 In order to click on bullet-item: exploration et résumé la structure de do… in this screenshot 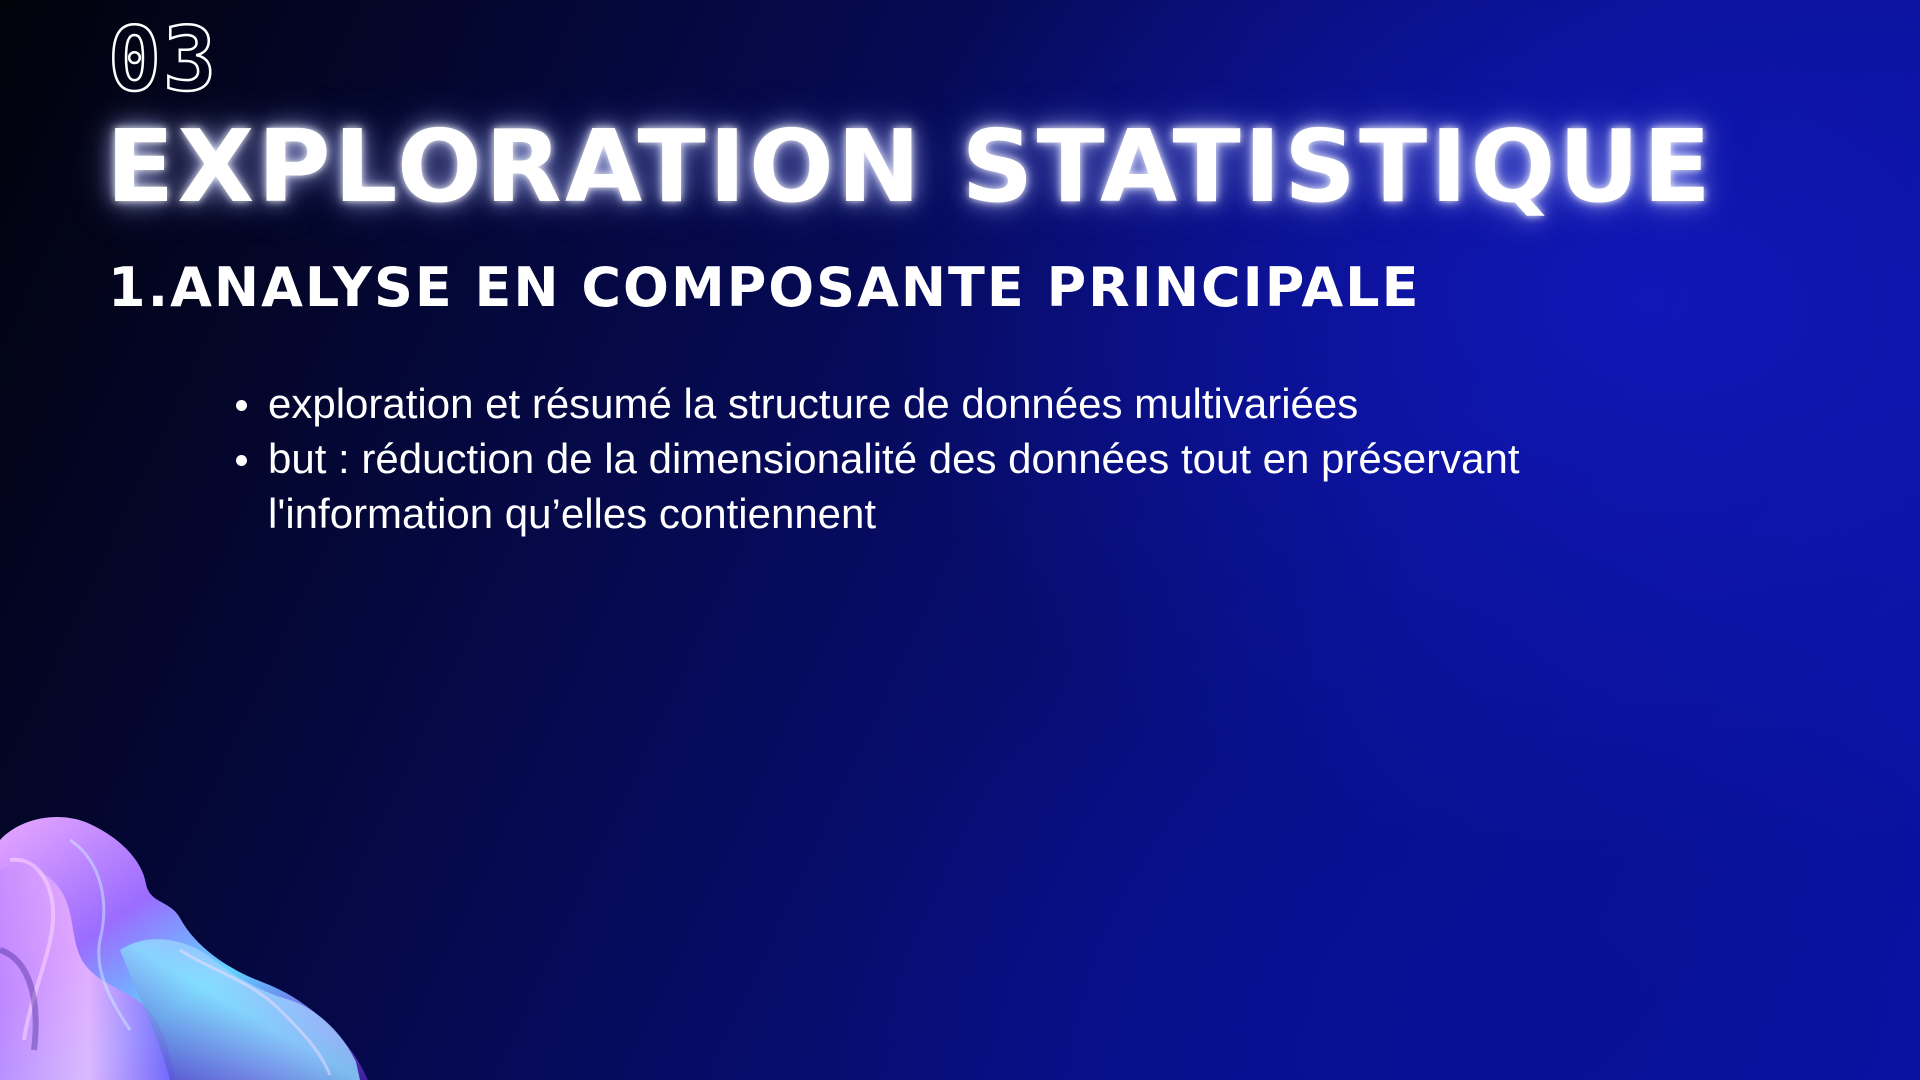, I will do `click(942, 403)`.